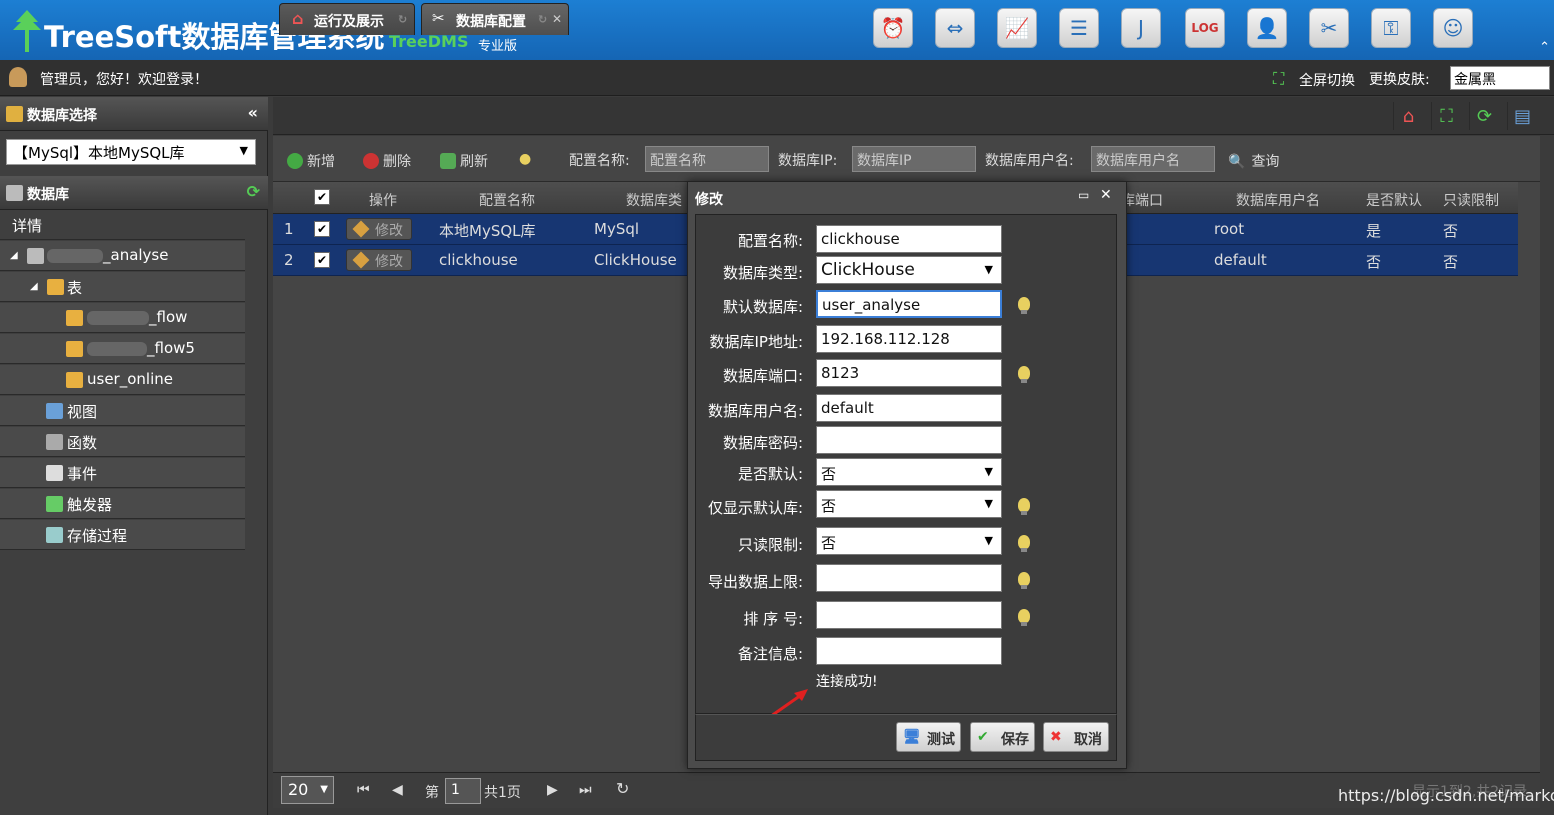  What do you see at coordinates (909, 304) in the screenshot?
I see `default-db-field: user_analyse` at bounding box center [909, 304].